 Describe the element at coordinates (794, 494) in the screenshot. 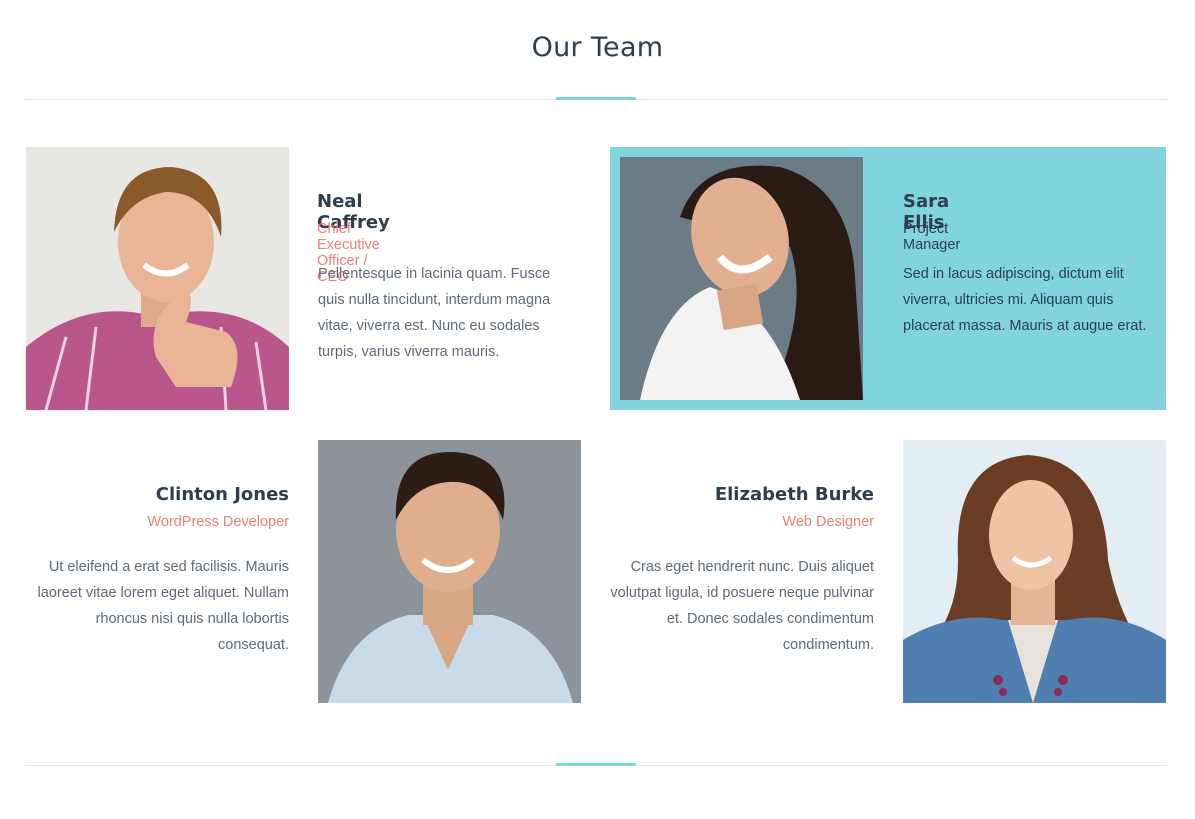

I see `member-name: Elizabeth Burke` at that location.